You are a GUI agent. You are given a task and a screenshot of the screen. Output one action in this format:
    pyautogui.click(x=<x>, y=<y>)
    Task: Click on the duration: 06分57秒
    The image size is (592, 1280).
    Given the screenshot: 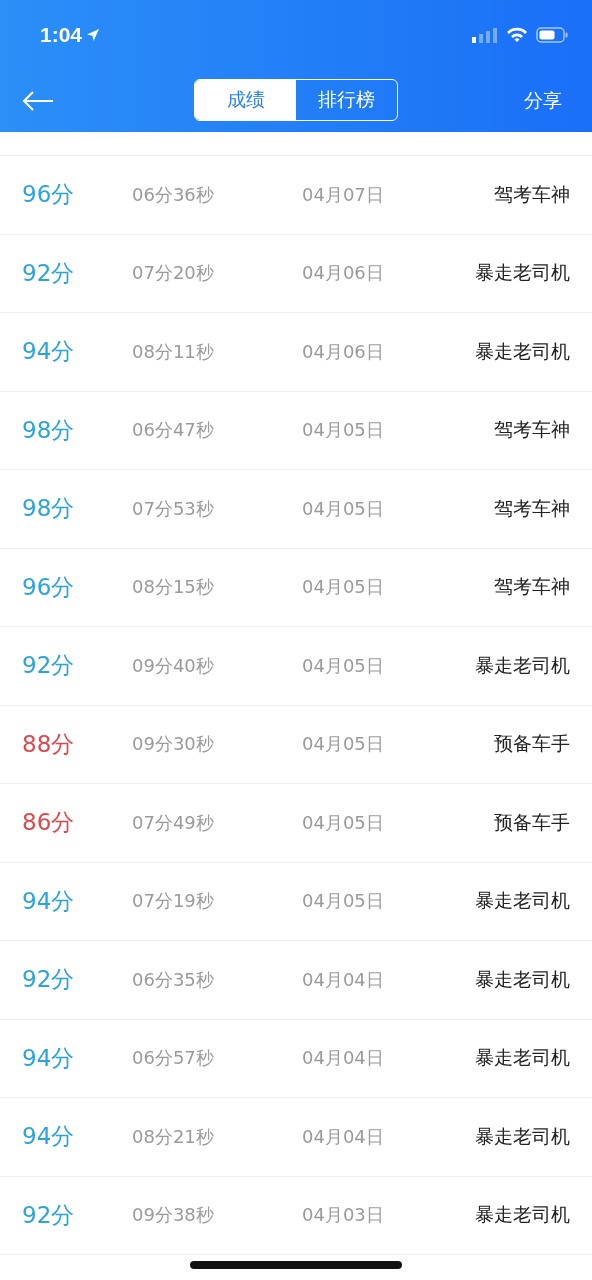 What is the action you would take?
    pyautogui.click(x=173, y=1058)
    